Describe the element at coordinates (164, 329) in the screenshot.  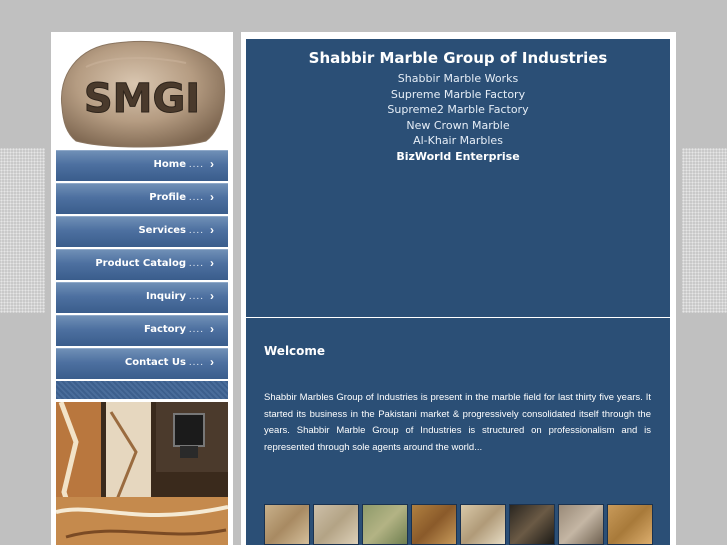
I see `nav-label: Factory` at that location.